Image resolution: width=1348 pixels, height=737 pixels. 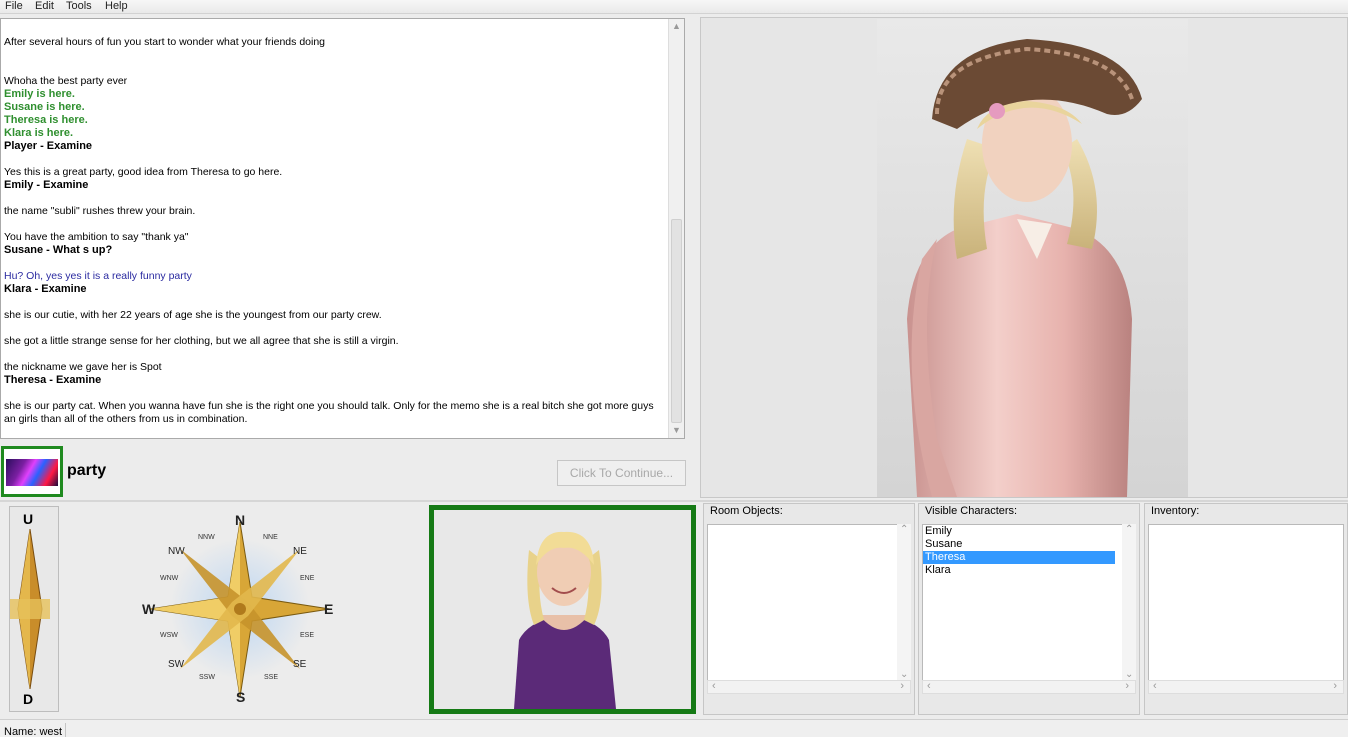 I want to click on menu-tools: Tools, so click(x=79, y=6).